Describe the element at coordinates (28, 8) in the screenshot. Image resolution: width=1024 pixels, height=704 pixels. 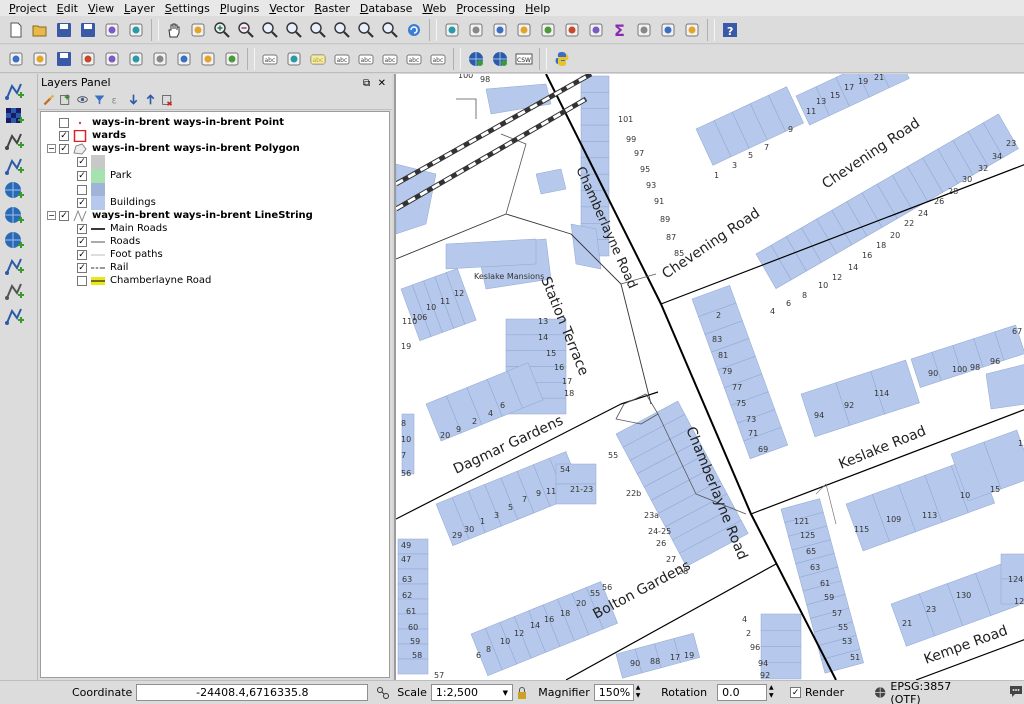
I see `menu-project: Project` at that location.